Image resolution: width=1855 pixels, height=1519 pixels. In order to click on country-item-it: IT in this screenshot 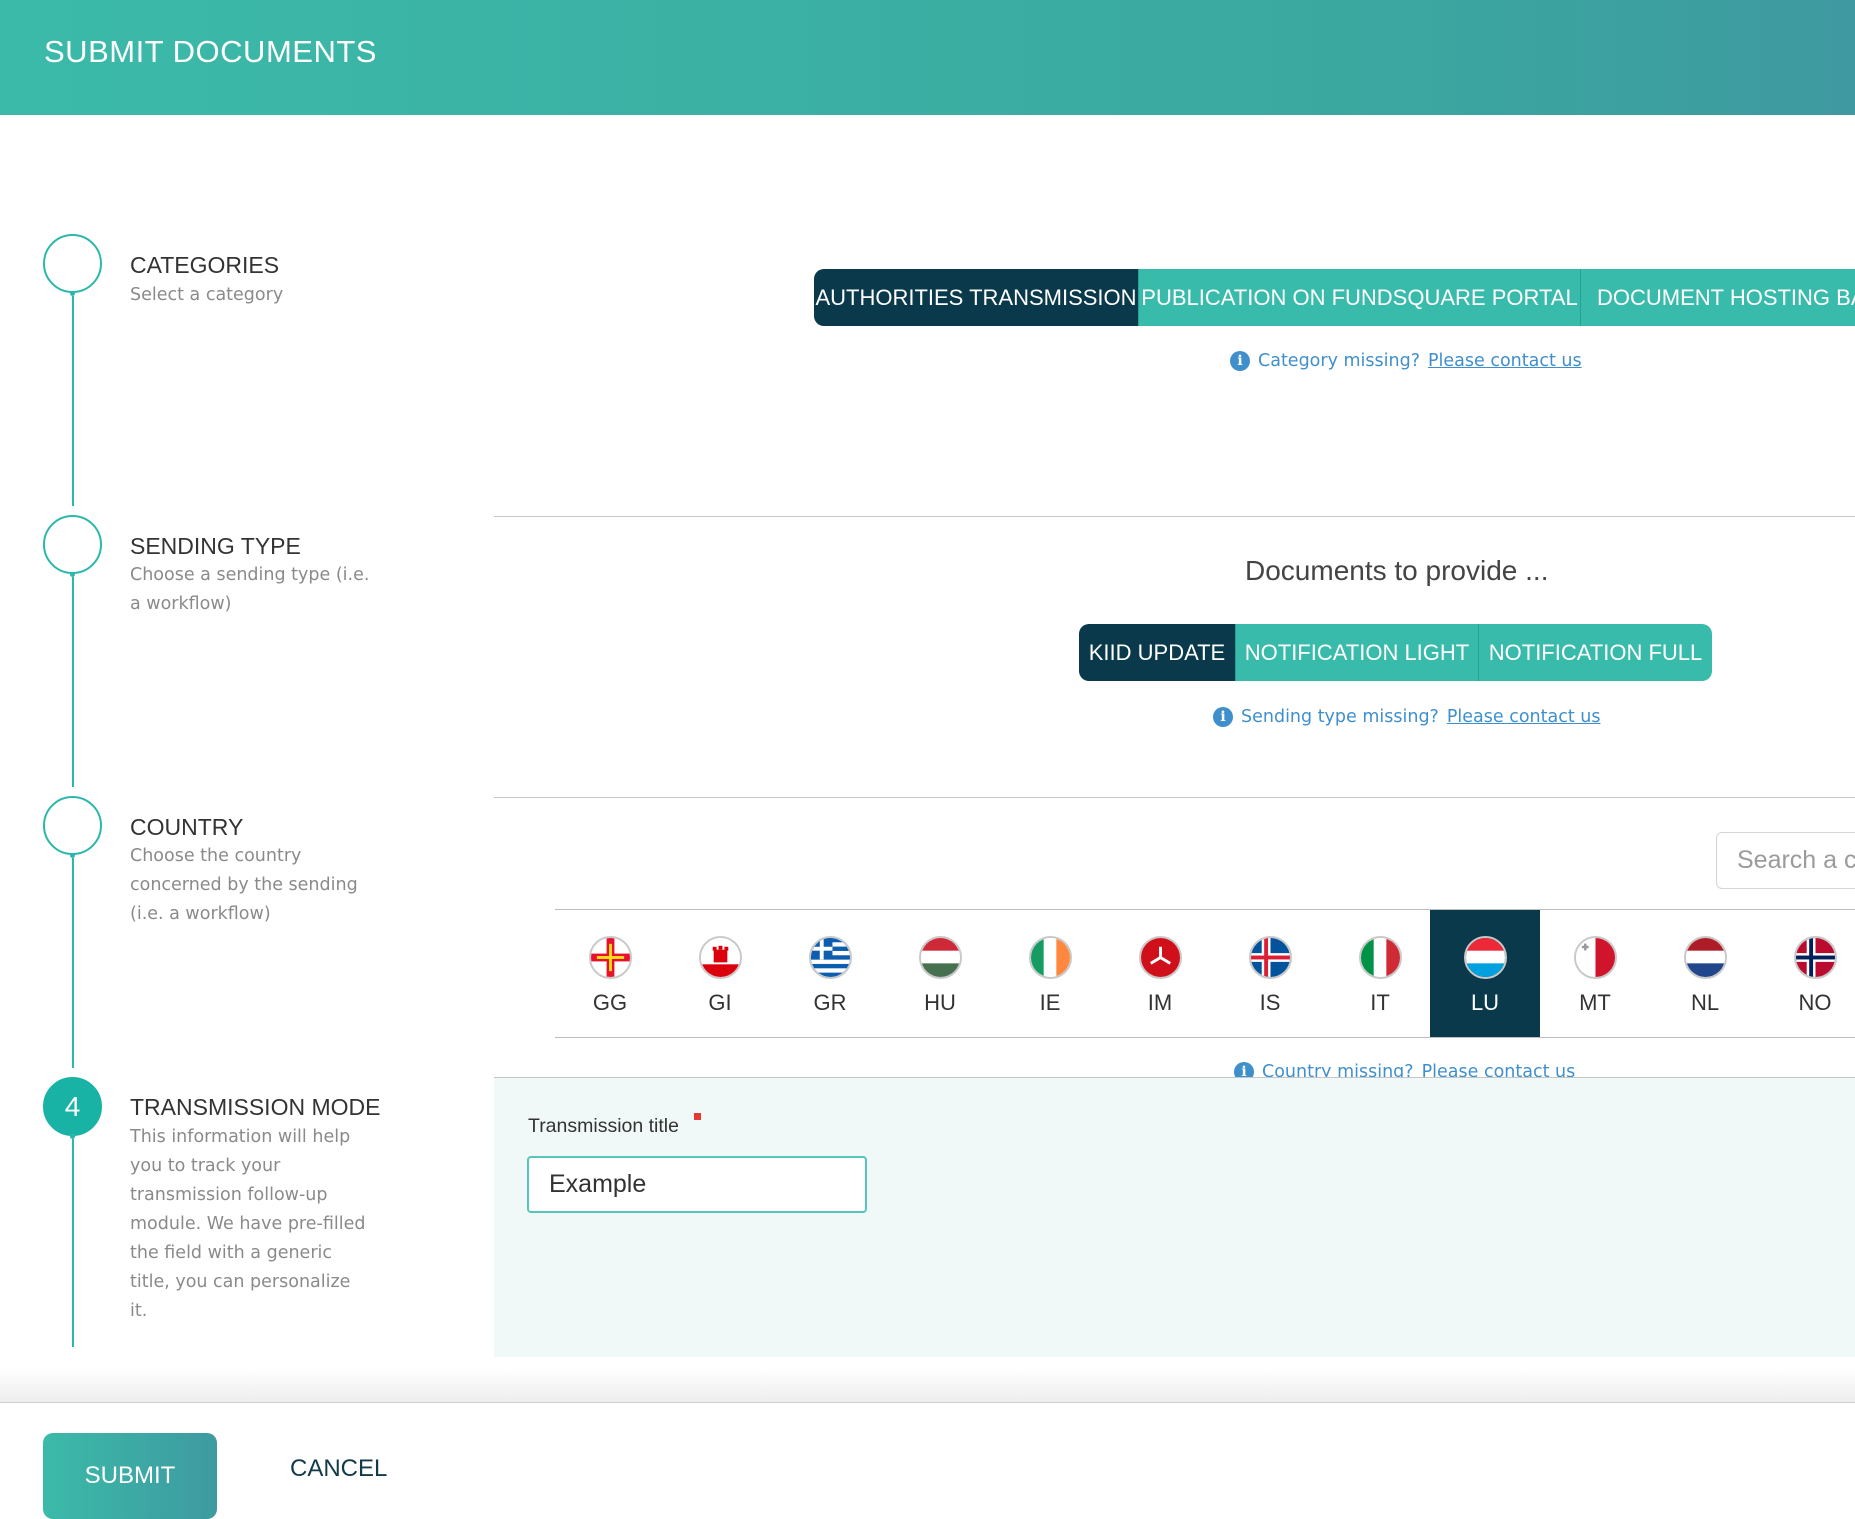, I will do `click(1380, 973)`.